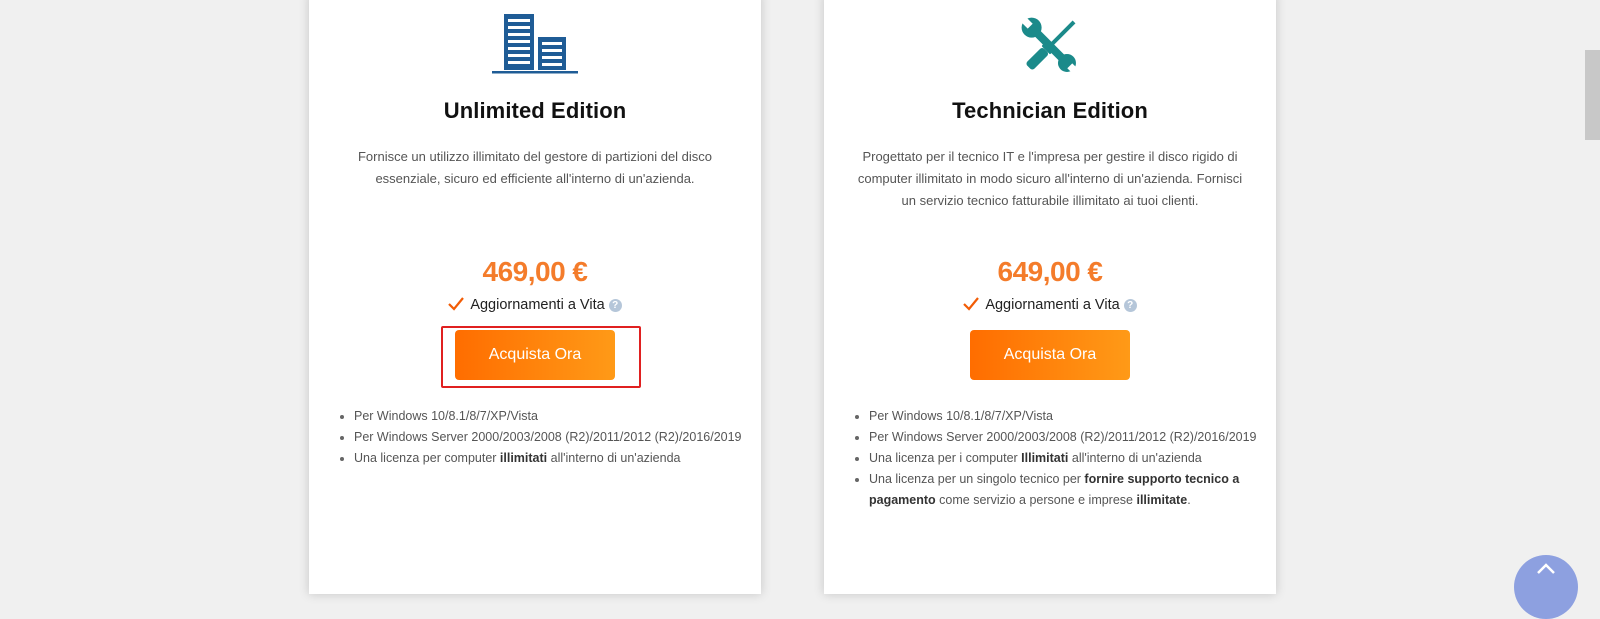 The image size is (1600, 619). I want to click on back-to-top-button, so click(1546, 587).